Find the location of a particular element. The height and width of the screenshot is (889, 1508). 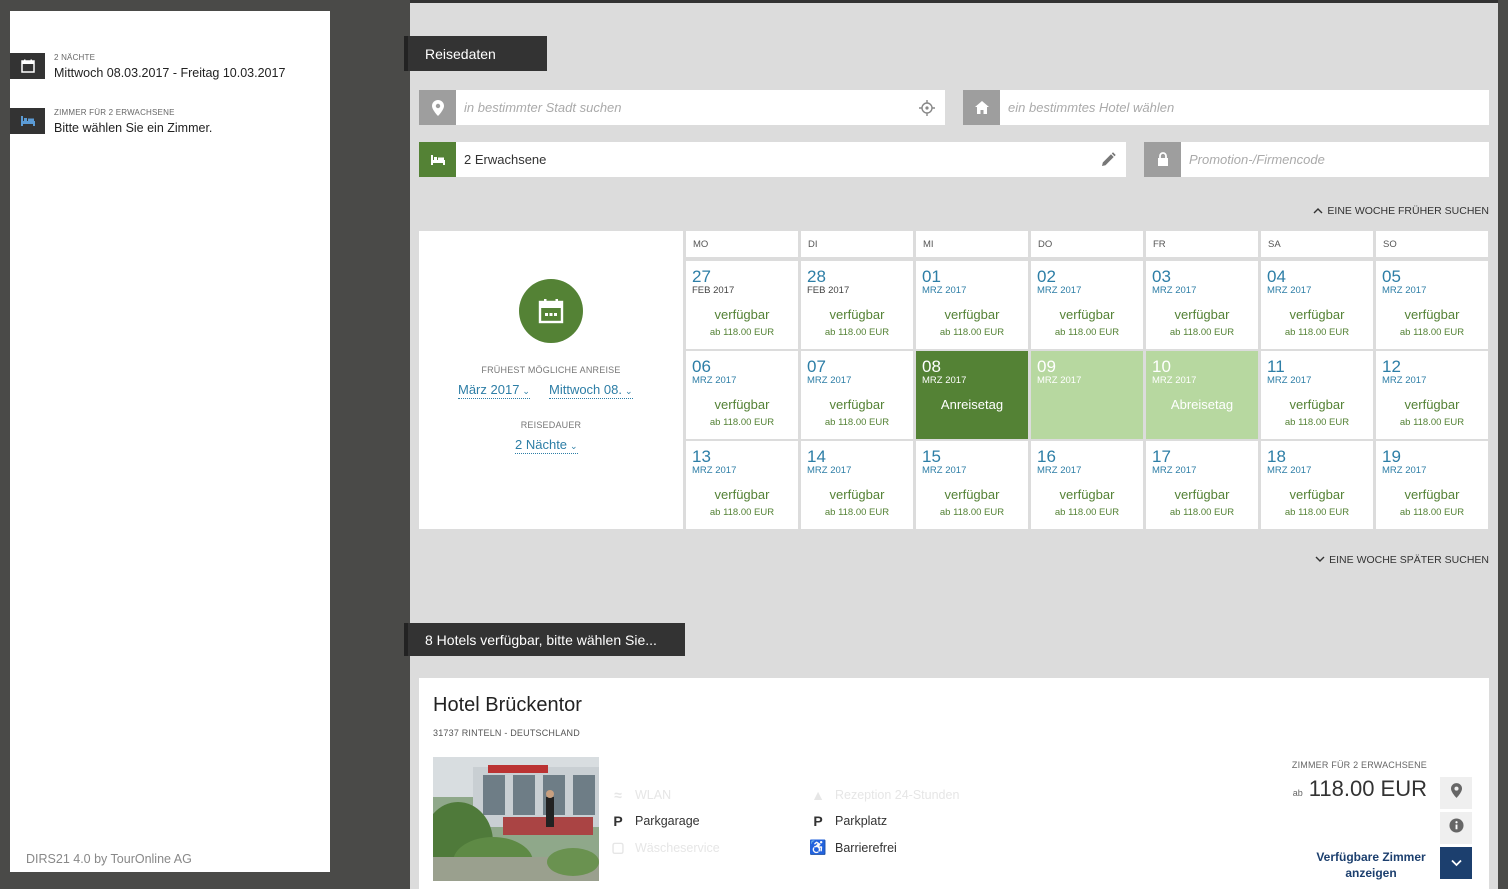

calendar-day-cell: 13 MRZ 2017 verfügbar ab 118.00 EUR is located at coordinates (742, 485).